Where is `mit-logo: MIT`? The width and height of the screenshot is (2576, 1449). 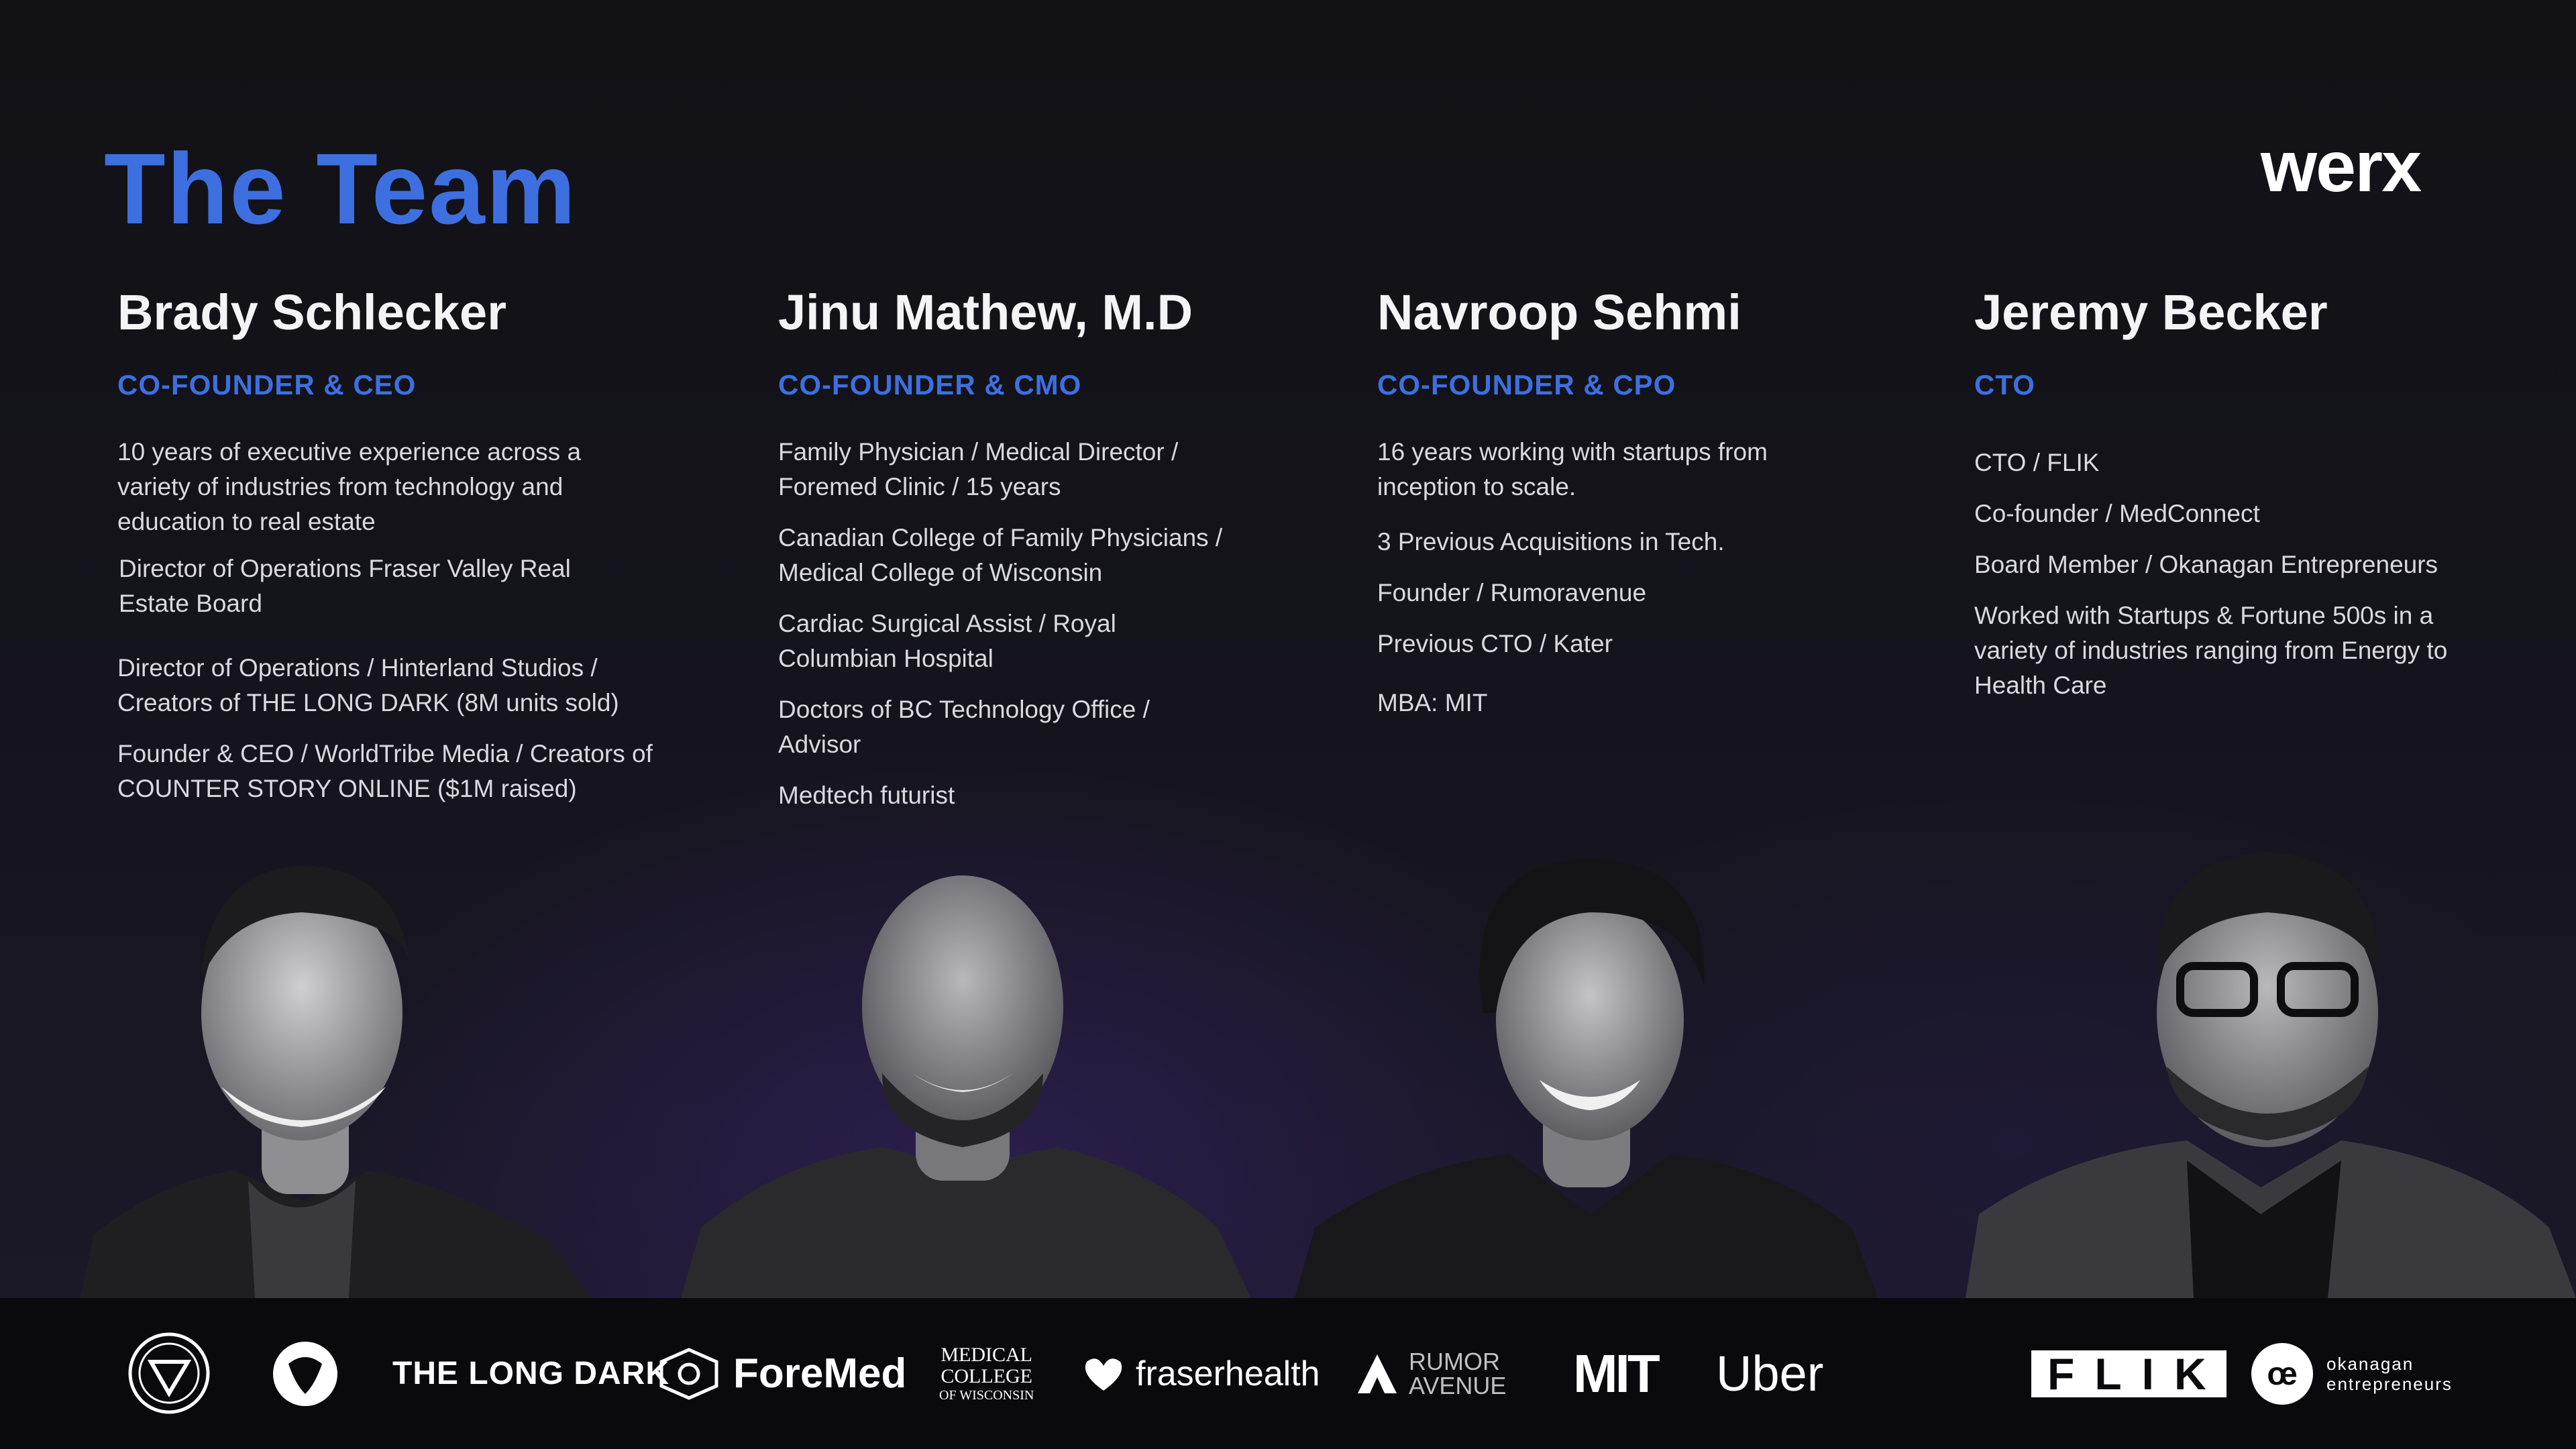
mit-logo: MIT is located at coordinates (1616, 1373).